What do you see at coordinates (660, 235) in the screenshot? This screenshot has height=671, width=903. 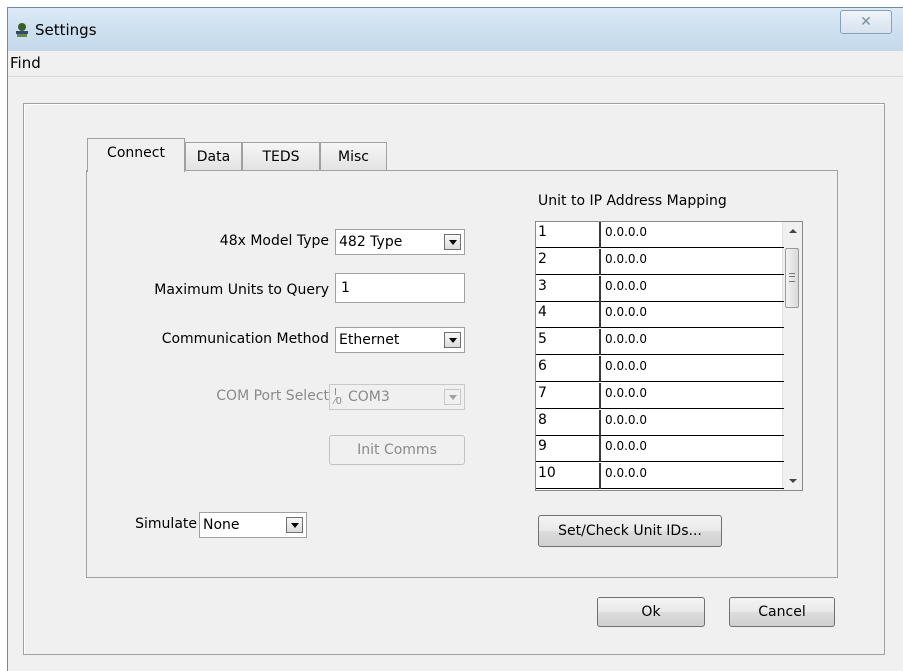 I see `table-row: 1 0.0.0.0` at bounding box center [660, 235].